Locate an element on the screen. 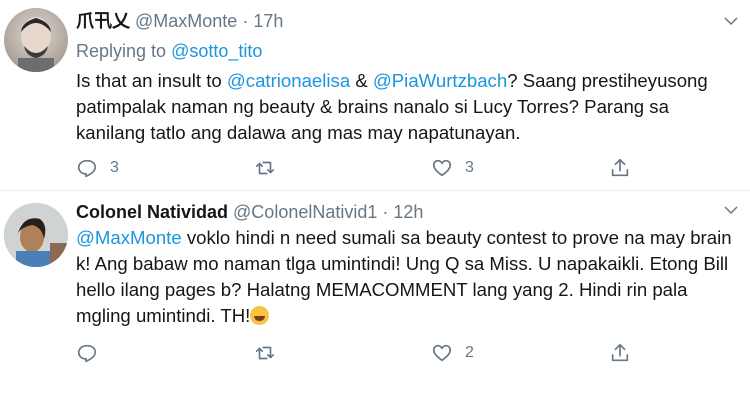 Image resolution: width=750 pixels, height=400 pixels. display-name: 爪卂乂 is located at coordinates (103, 21).